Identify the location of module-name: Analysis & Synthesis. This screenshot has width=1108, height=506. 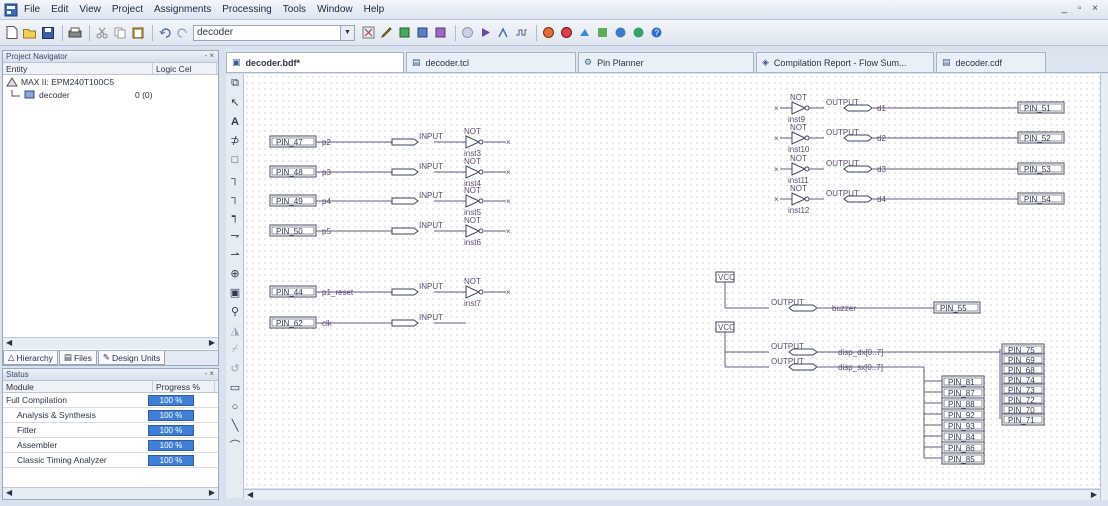
(56, 415).